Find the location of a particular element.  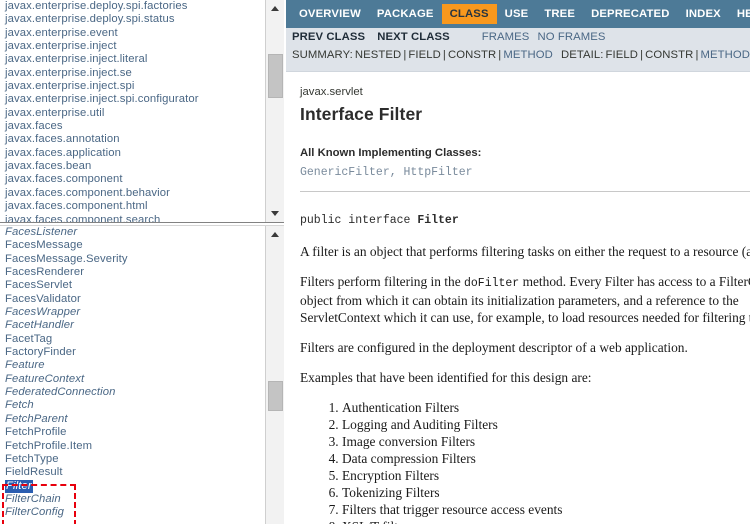

frames-link: FRAMES is located at coordinates (506, 37).